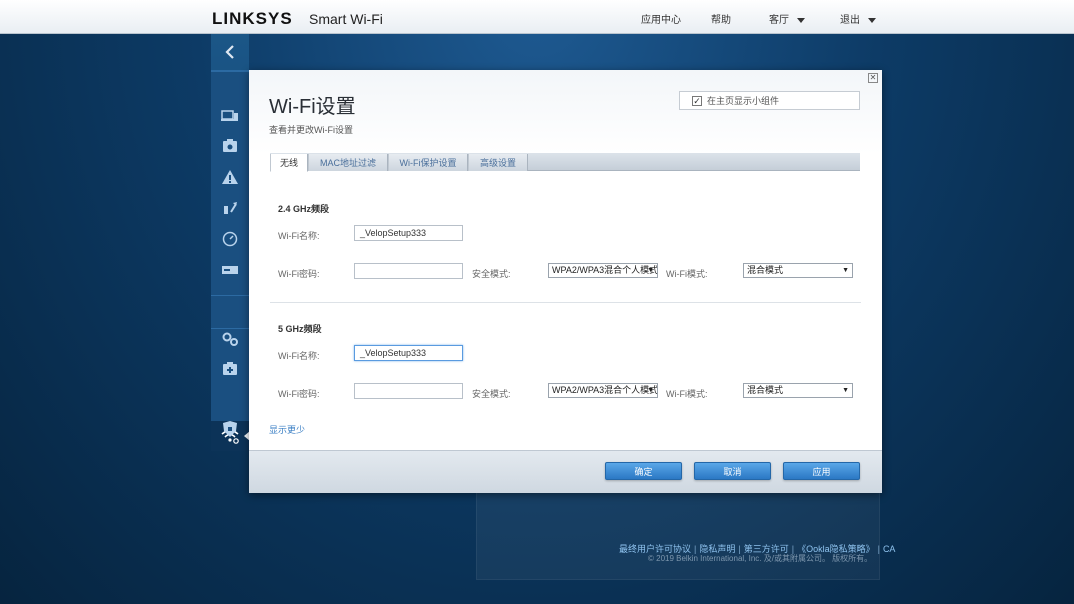 This screenshot has height=604, width=1074. I want to click on band-5-password-input, so click(408, 391).